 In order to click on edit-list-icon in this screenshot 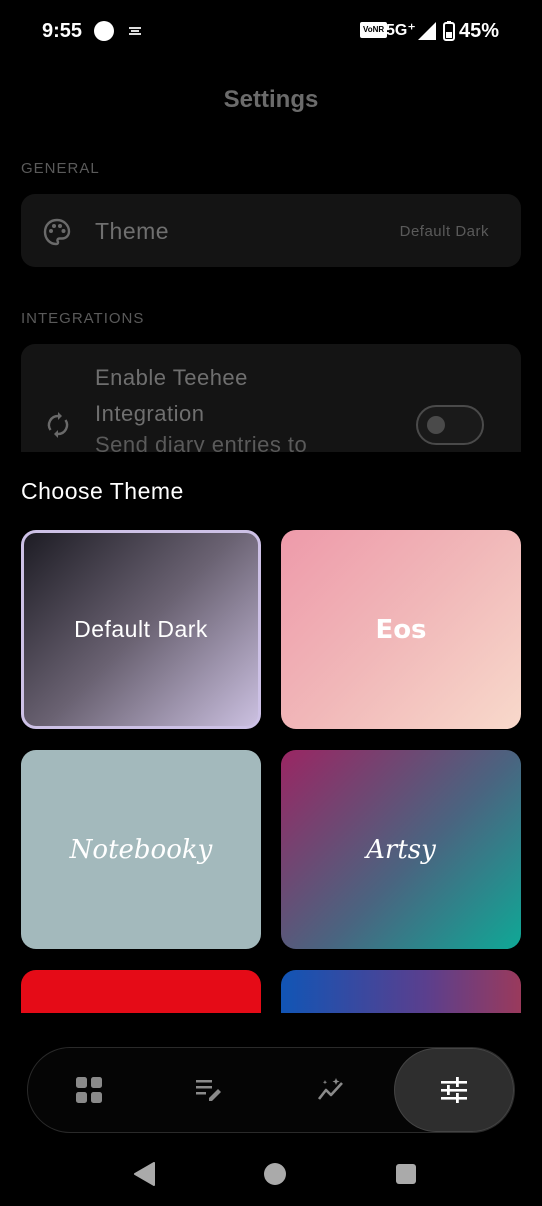, I will do `click(208, 1090)`.